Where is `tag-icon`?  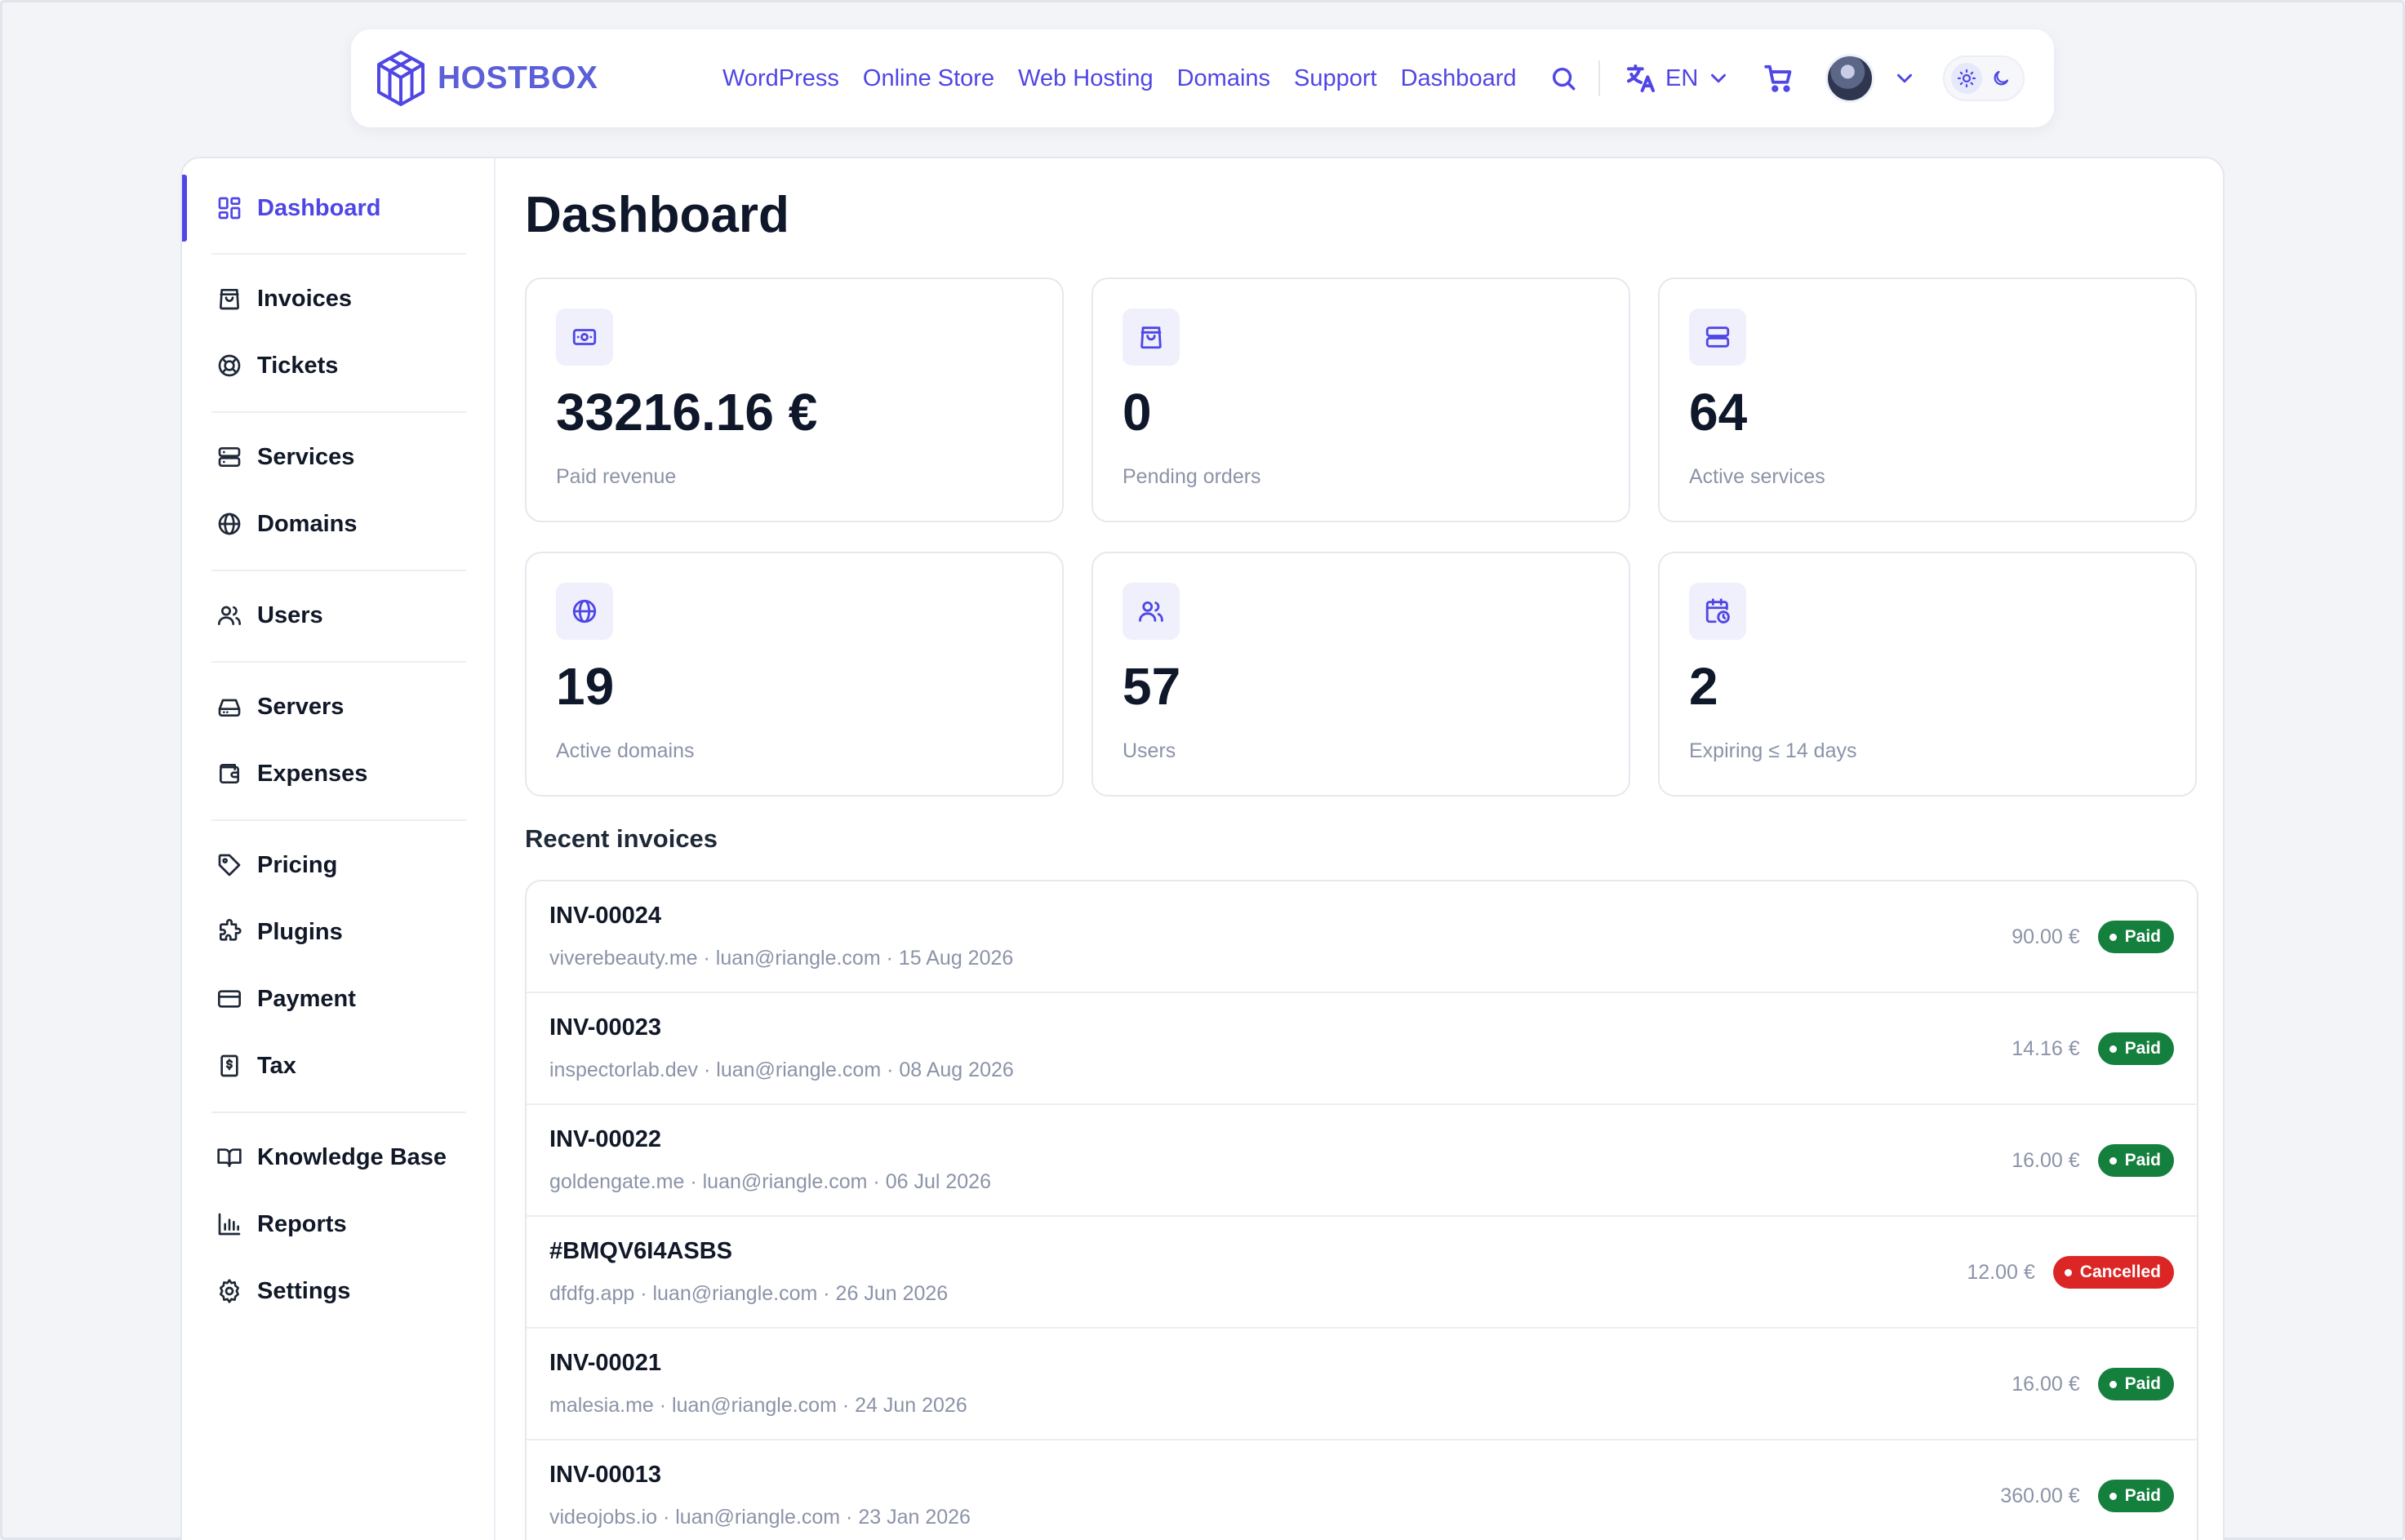 tag-icon is located at coordinates (229, 865).